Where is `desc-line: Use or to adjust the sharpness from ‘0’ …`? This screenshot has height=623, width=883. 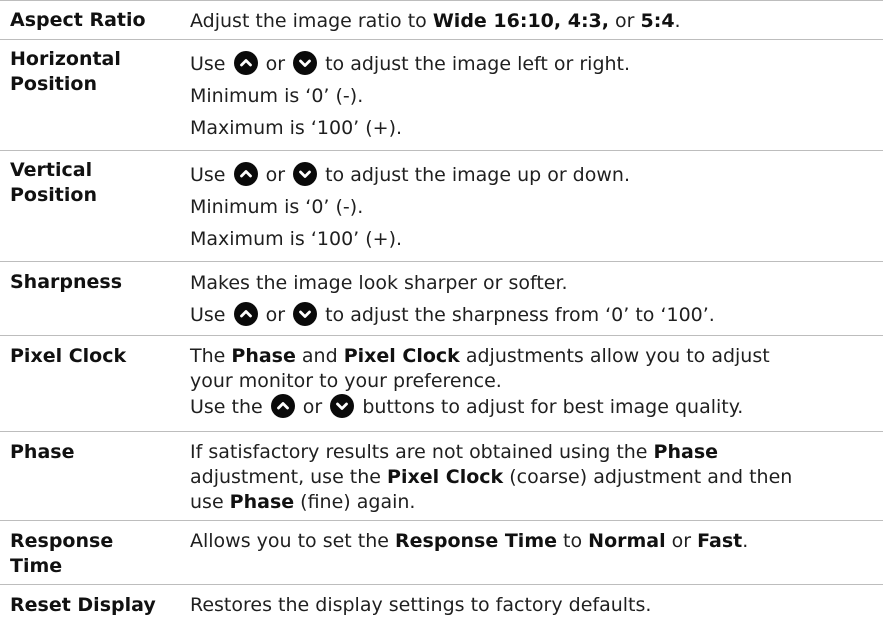
desc-line: Use or to adjust the sharpness from ‘0’ … is located at coordinates (531, 315).